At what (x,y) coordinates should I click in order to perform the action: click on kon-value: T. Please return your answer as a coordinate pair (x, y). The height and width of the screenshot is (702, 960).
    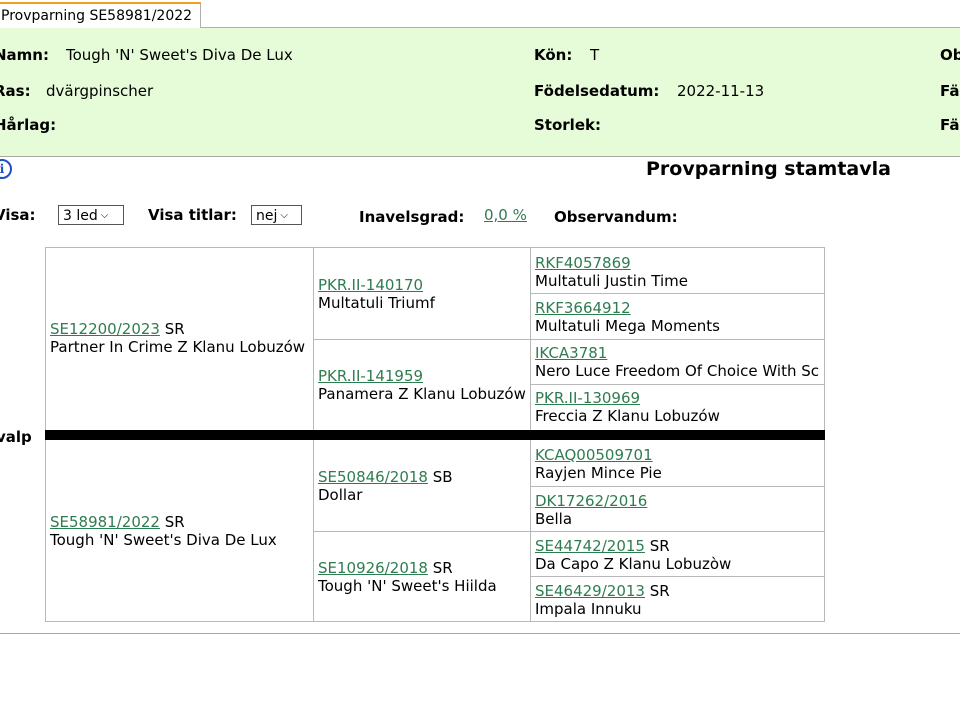
    Looking at the image, I should click on (595, 55).